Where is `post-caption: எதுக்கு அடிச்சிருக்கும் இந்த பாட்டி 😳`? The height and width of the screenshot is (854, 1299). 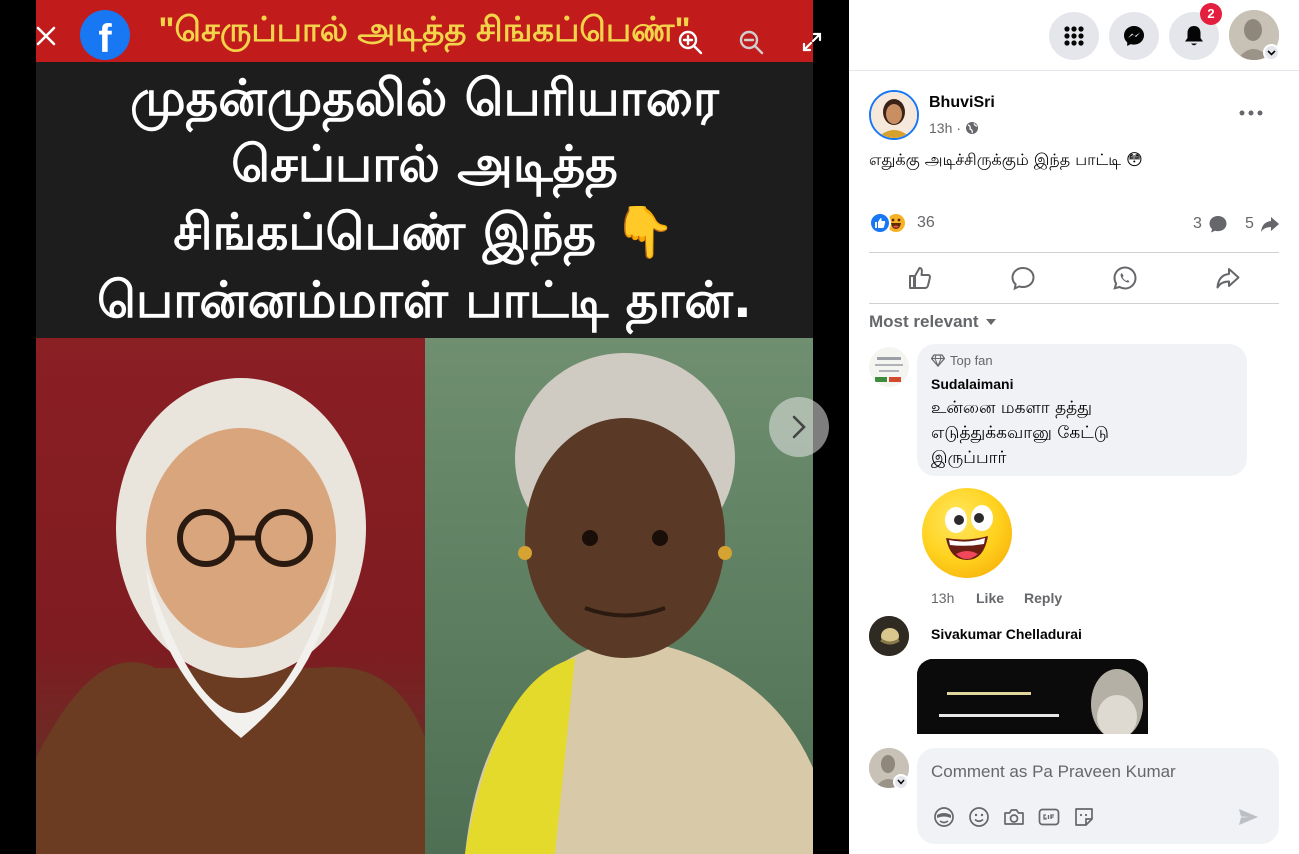 post-caption: எதுக்கு அடிச்சிருக்கும் இந்த பாட்டி 😳 is located at coordinates (1006, 159).